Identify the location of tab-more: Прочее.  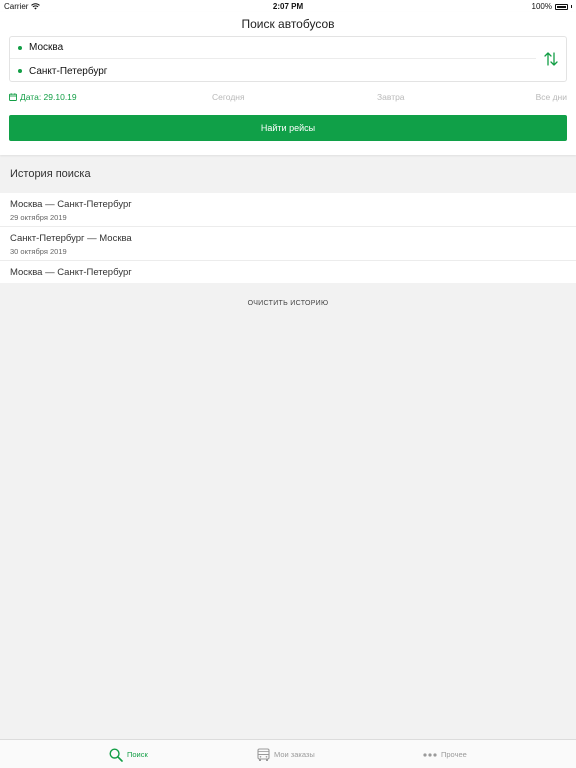
(445, 754).